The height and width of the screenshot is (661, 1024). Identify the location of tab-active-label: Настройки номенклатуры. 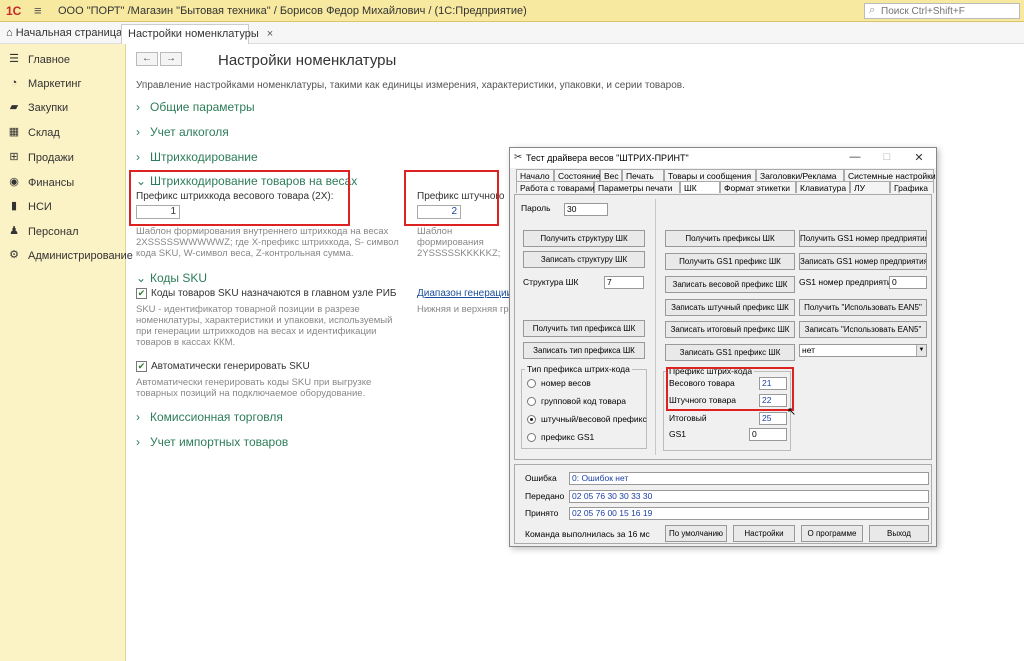
(193, 34).